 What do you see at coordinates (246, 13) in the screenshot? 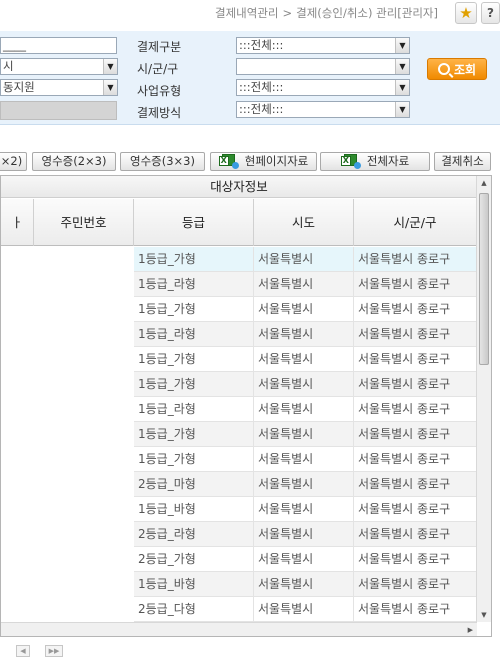
I see `breadcrumb-item: 결제내역관리` at bounding box center [246, 13].